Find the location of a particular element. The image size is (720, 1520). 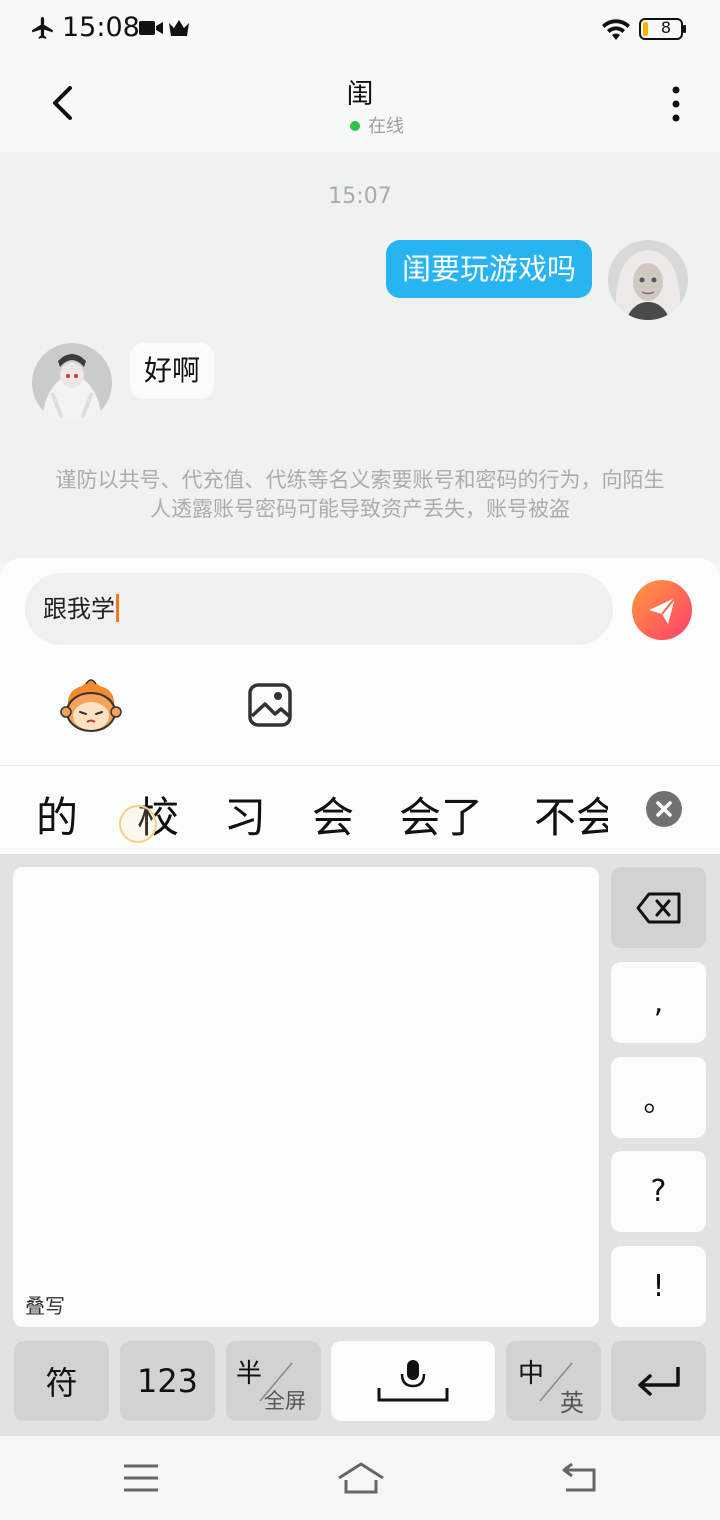

exclamation-key: ! is located at coordinates (658, 1286).